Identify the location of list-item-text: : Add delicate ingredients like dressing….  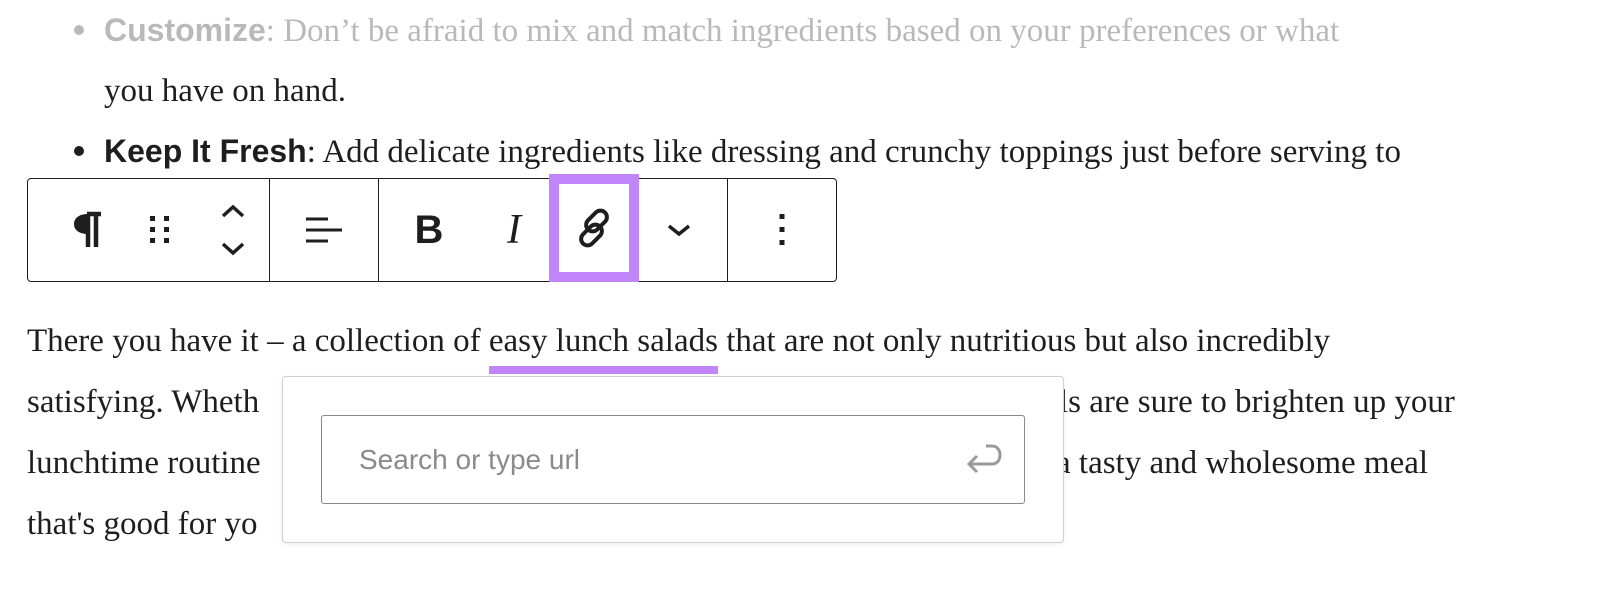
(853, 152).